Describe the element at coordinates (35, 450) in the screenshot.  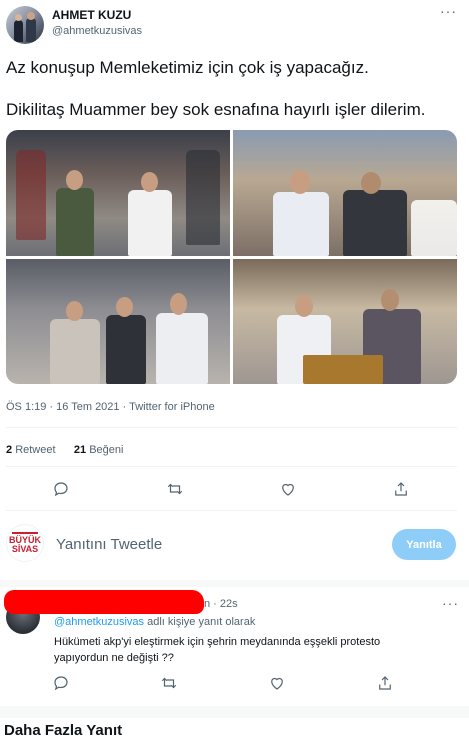
I see `retweet-label: Retweet` at that location.